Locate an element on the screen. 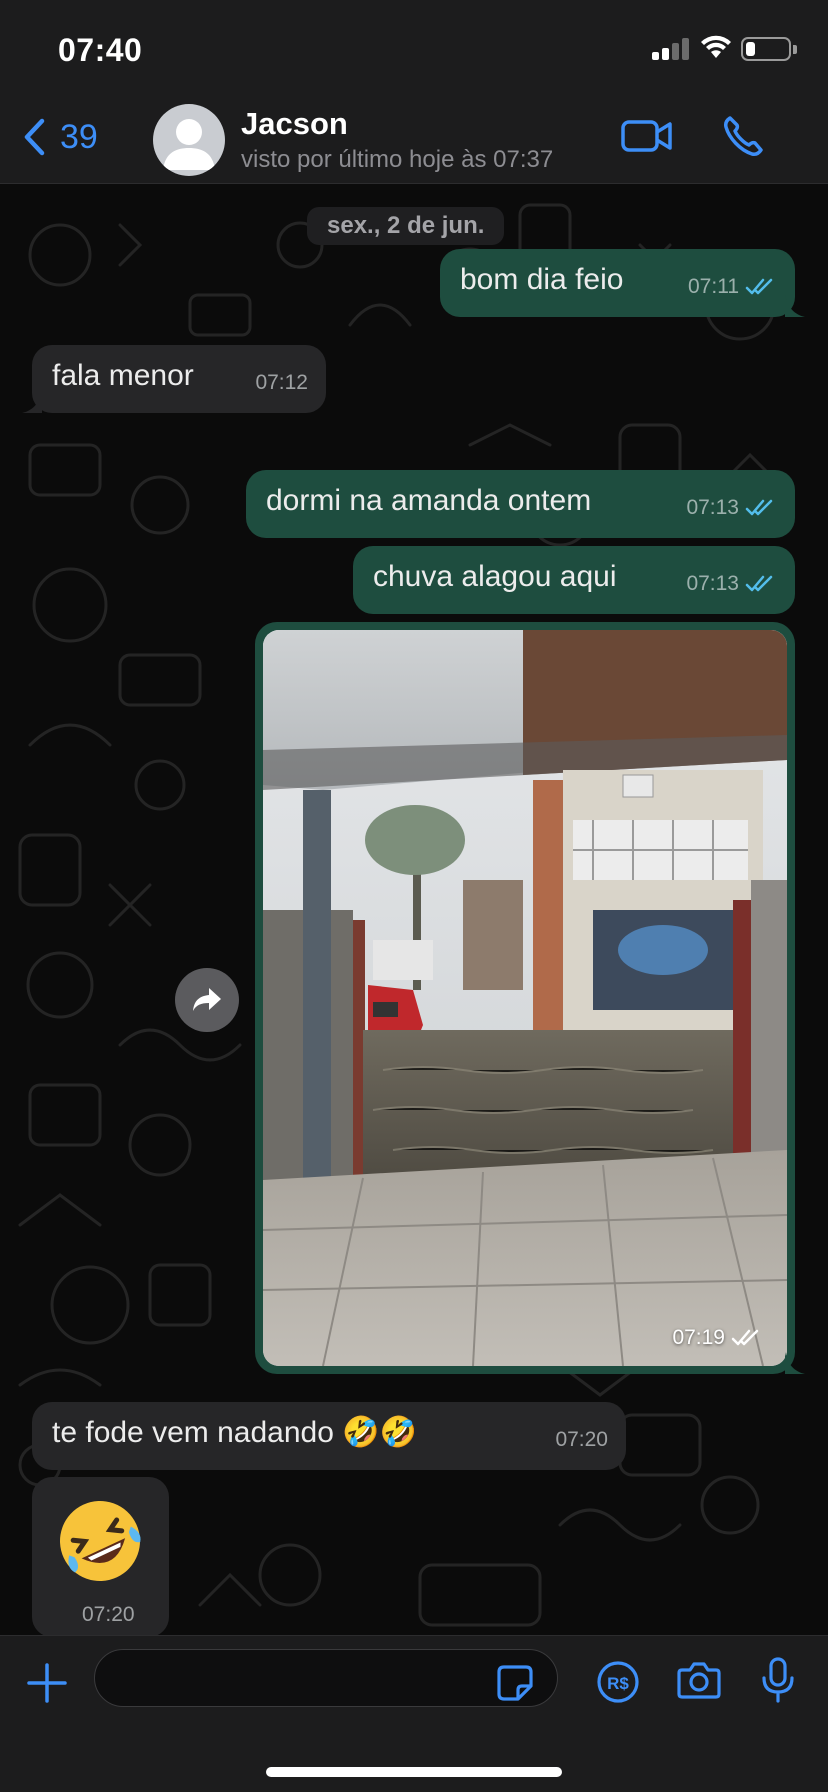 The image size is (828, 1792). contact-name: Jacson is located at coordinates (294, 124).